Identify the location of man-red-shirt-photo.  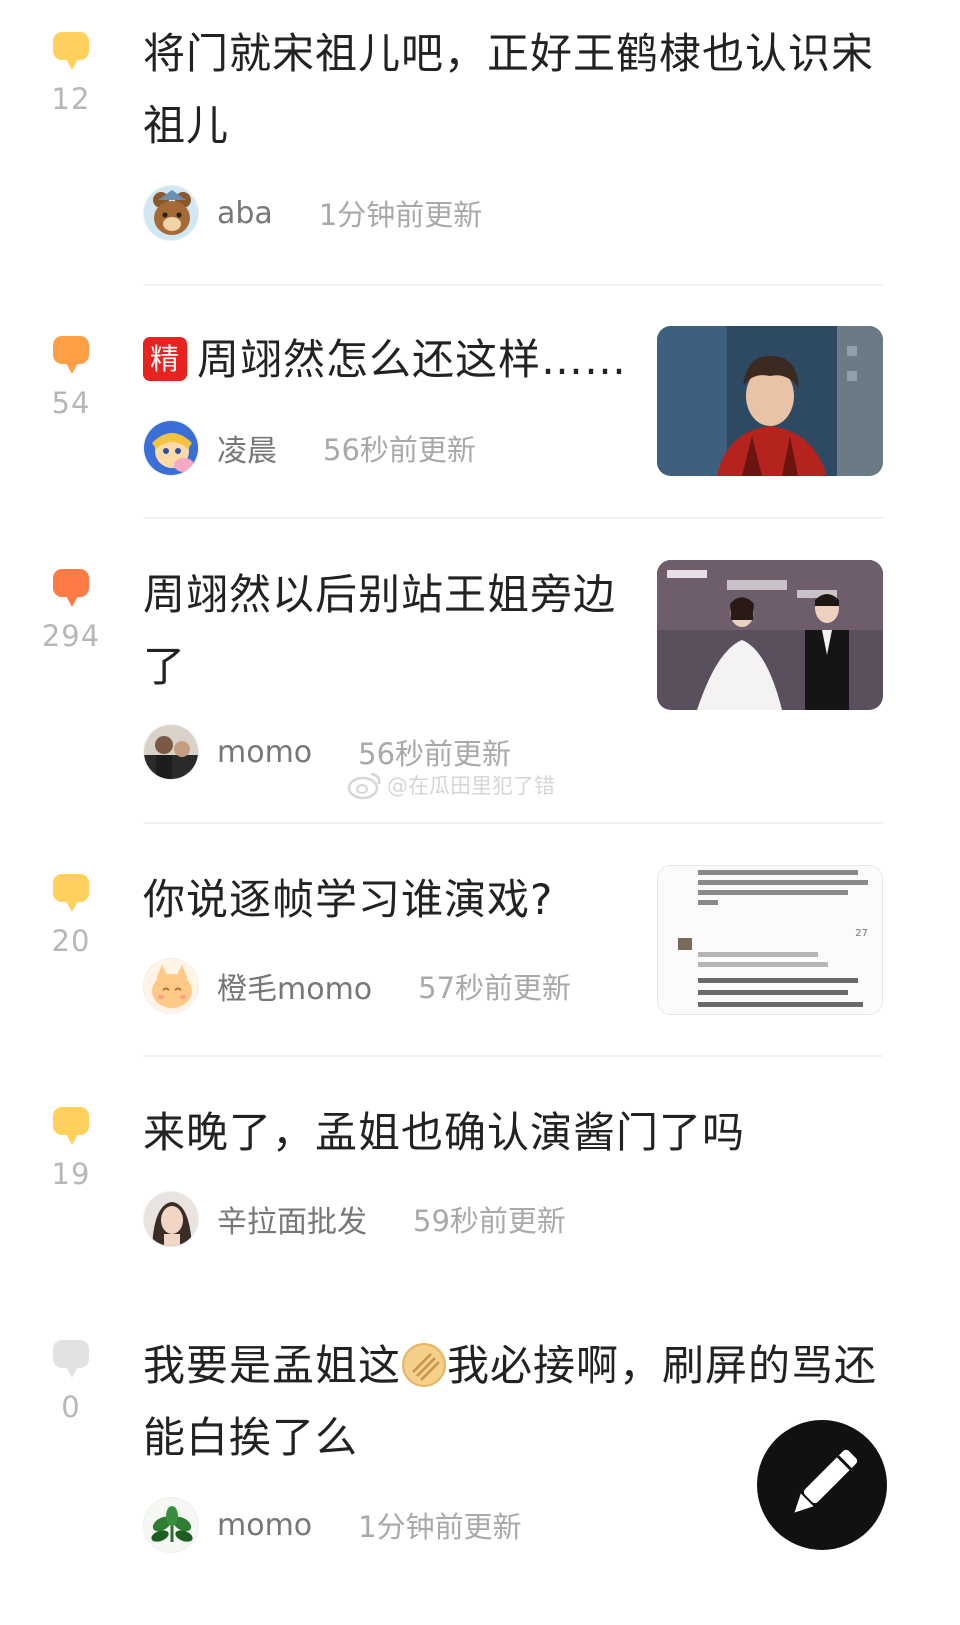
(770, 401).